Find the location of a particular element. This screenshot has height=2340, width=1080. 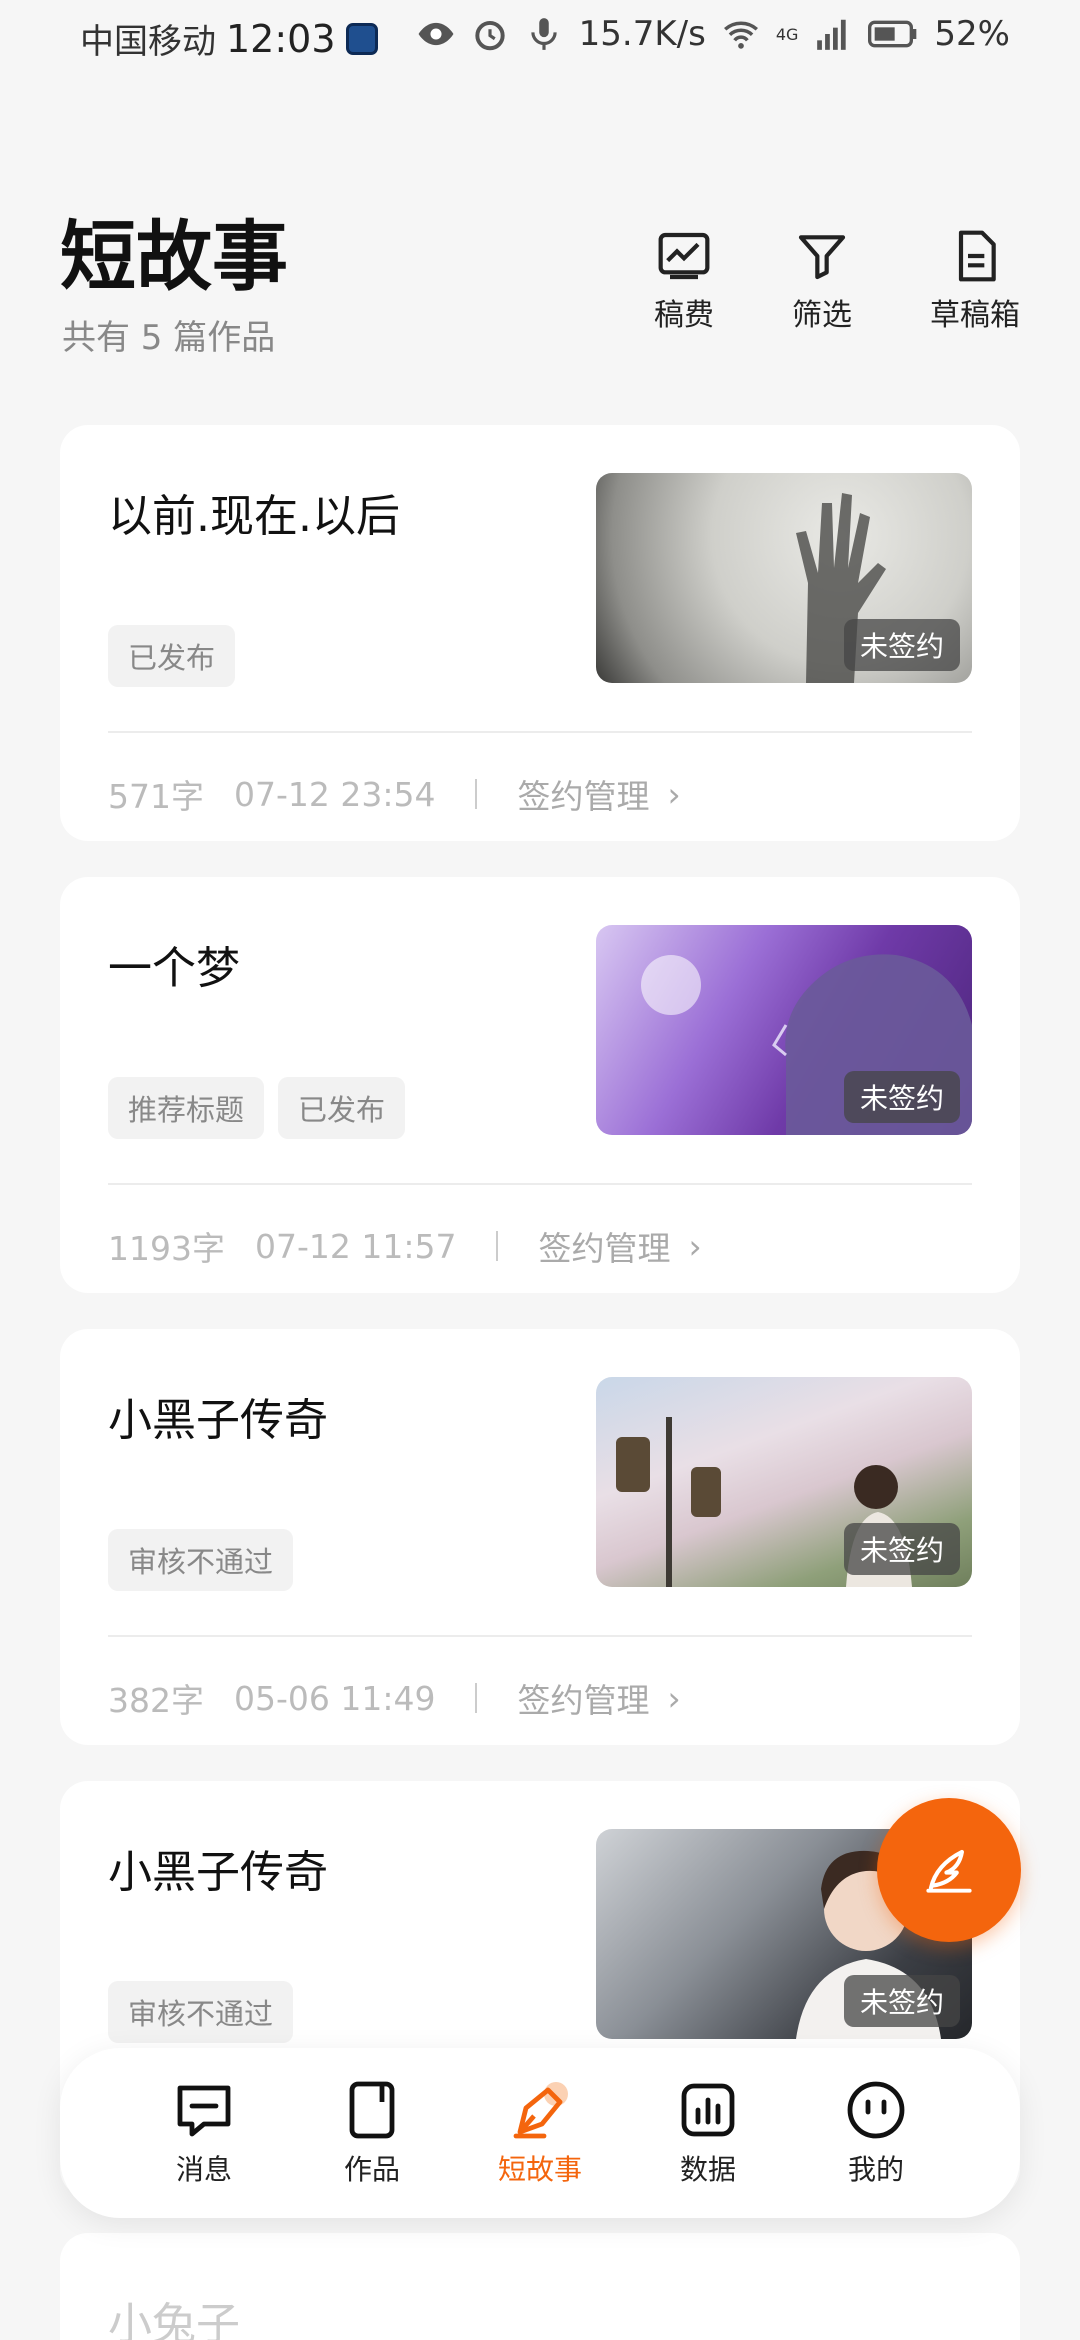

filter-button: 筛选 is located at coordinates (822, 281).